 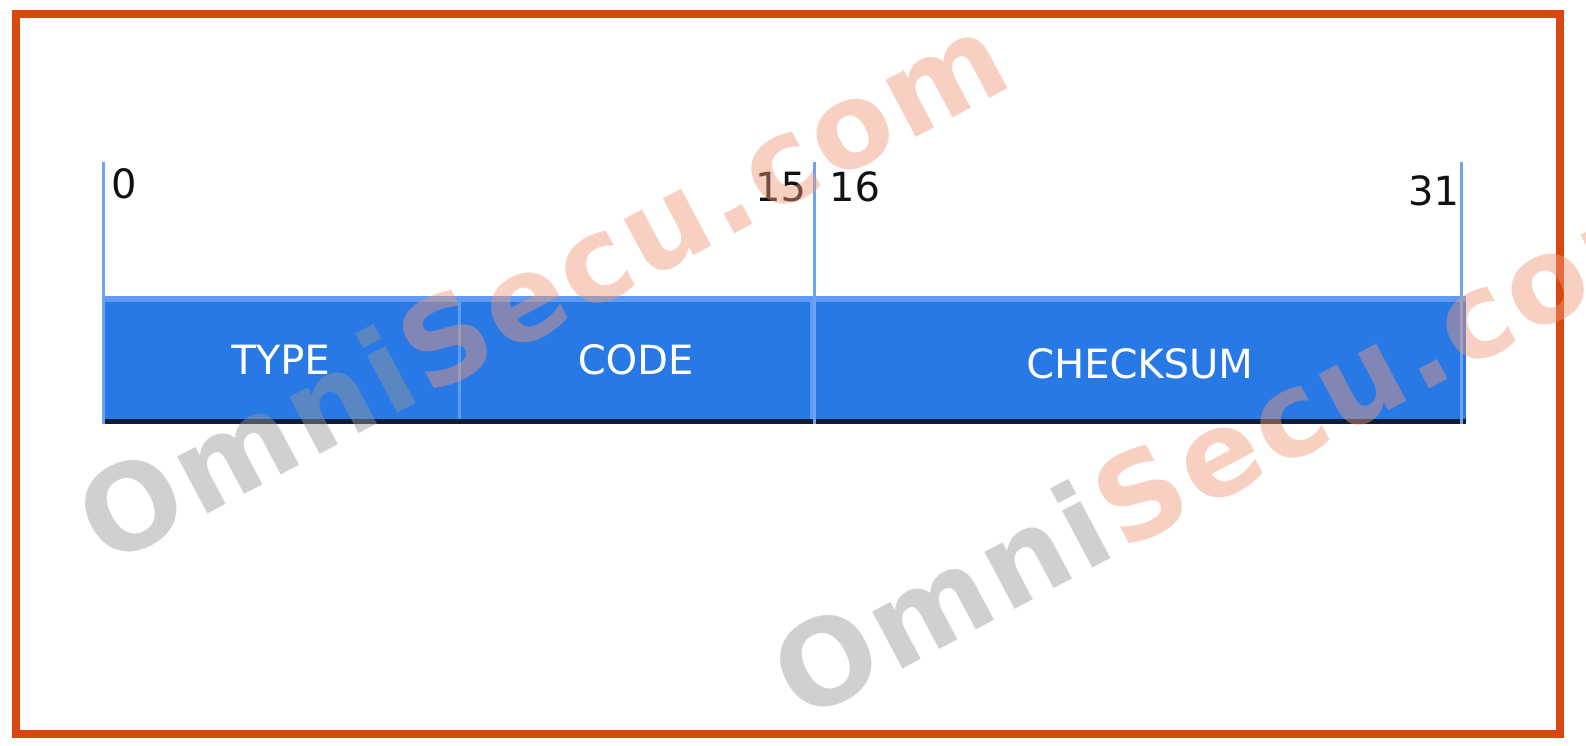 I want to click on field-type-label: TYPE, so click(x=280, y=360).